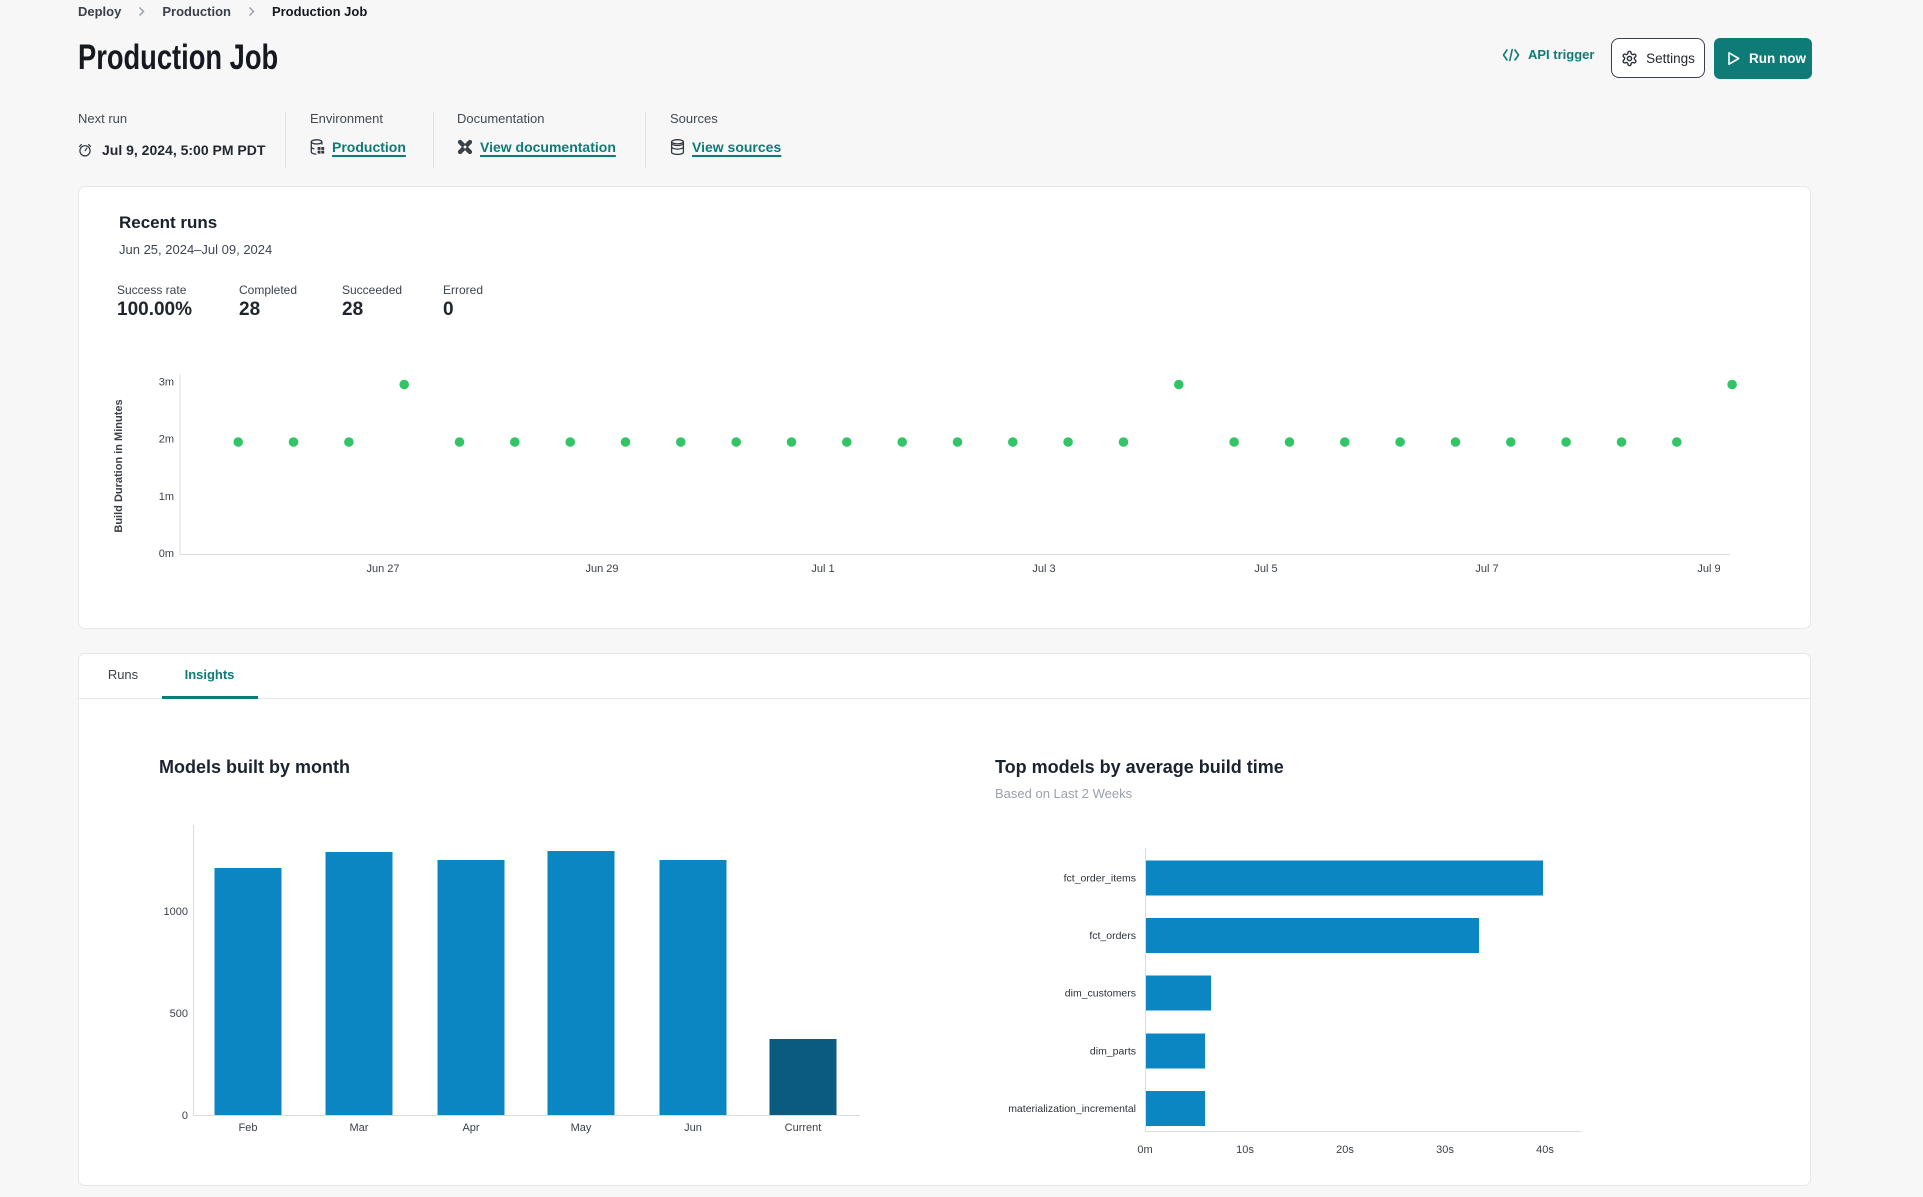  Describe the element at coordinates (382, 569) in the screenshot. I see `svg-text: Jun 27` at that location.